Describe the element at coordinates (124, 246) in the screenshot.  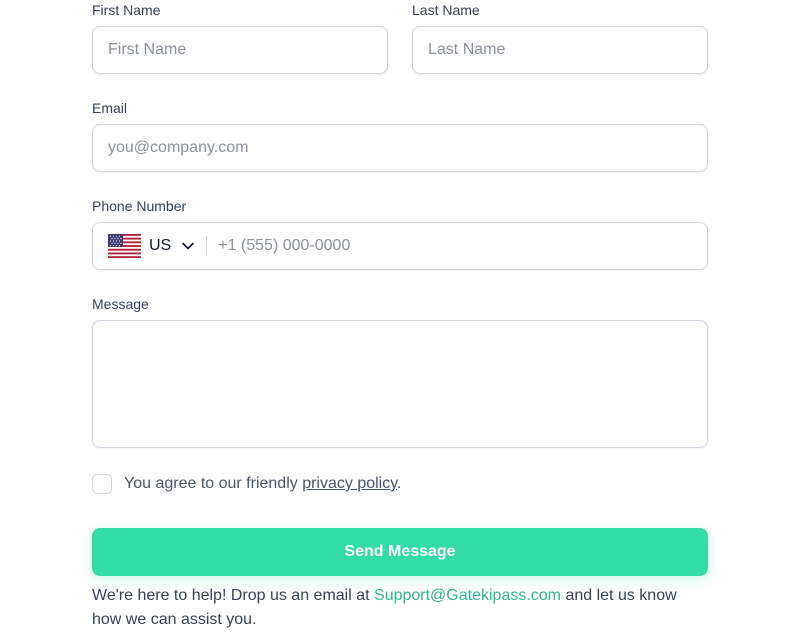
I see `us-flag-icon` at that location.